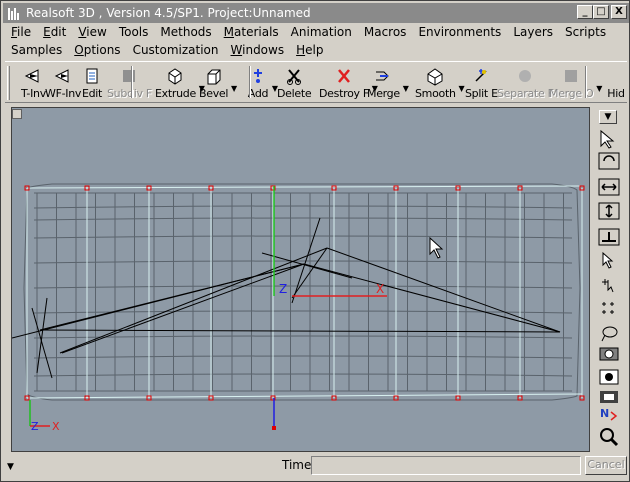 This screenshot has height=482, width=630. What do you see at coordinates (383, 76) in the screenshot?
I see `merge-icon` at bounding box center [383, 76].